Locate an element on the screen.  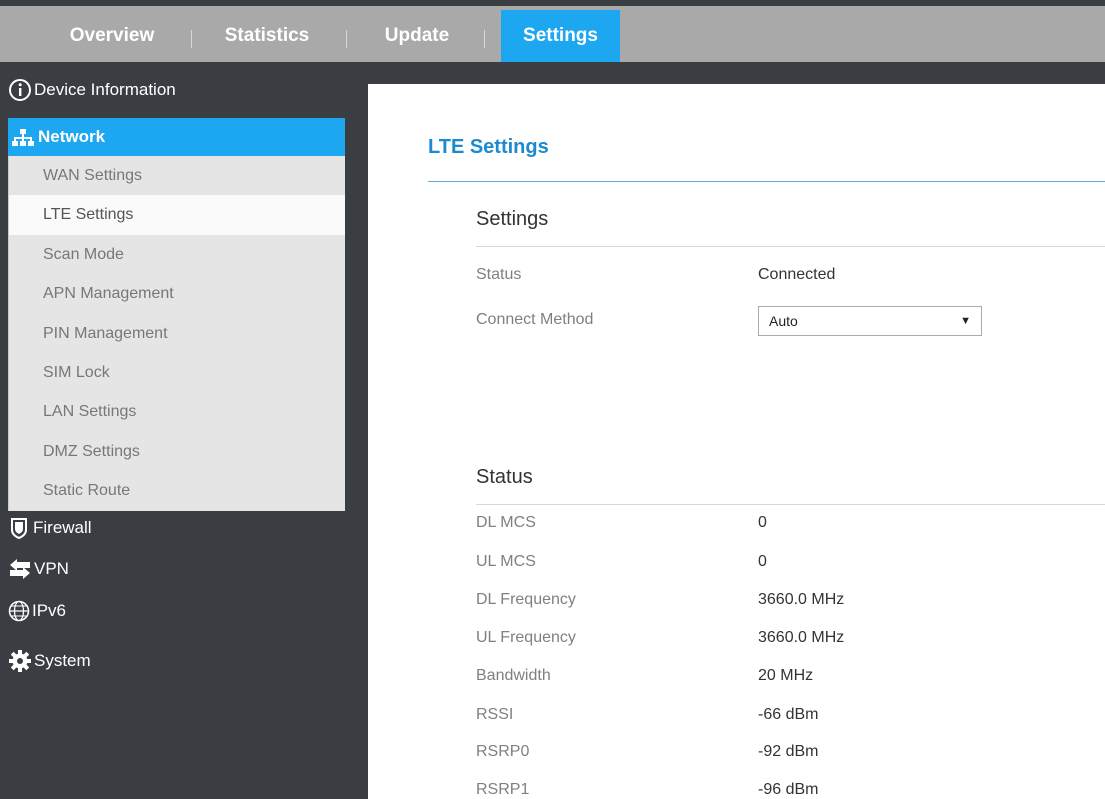
submenu-pin-management: PIN Management is located at coordinates (177, 333).